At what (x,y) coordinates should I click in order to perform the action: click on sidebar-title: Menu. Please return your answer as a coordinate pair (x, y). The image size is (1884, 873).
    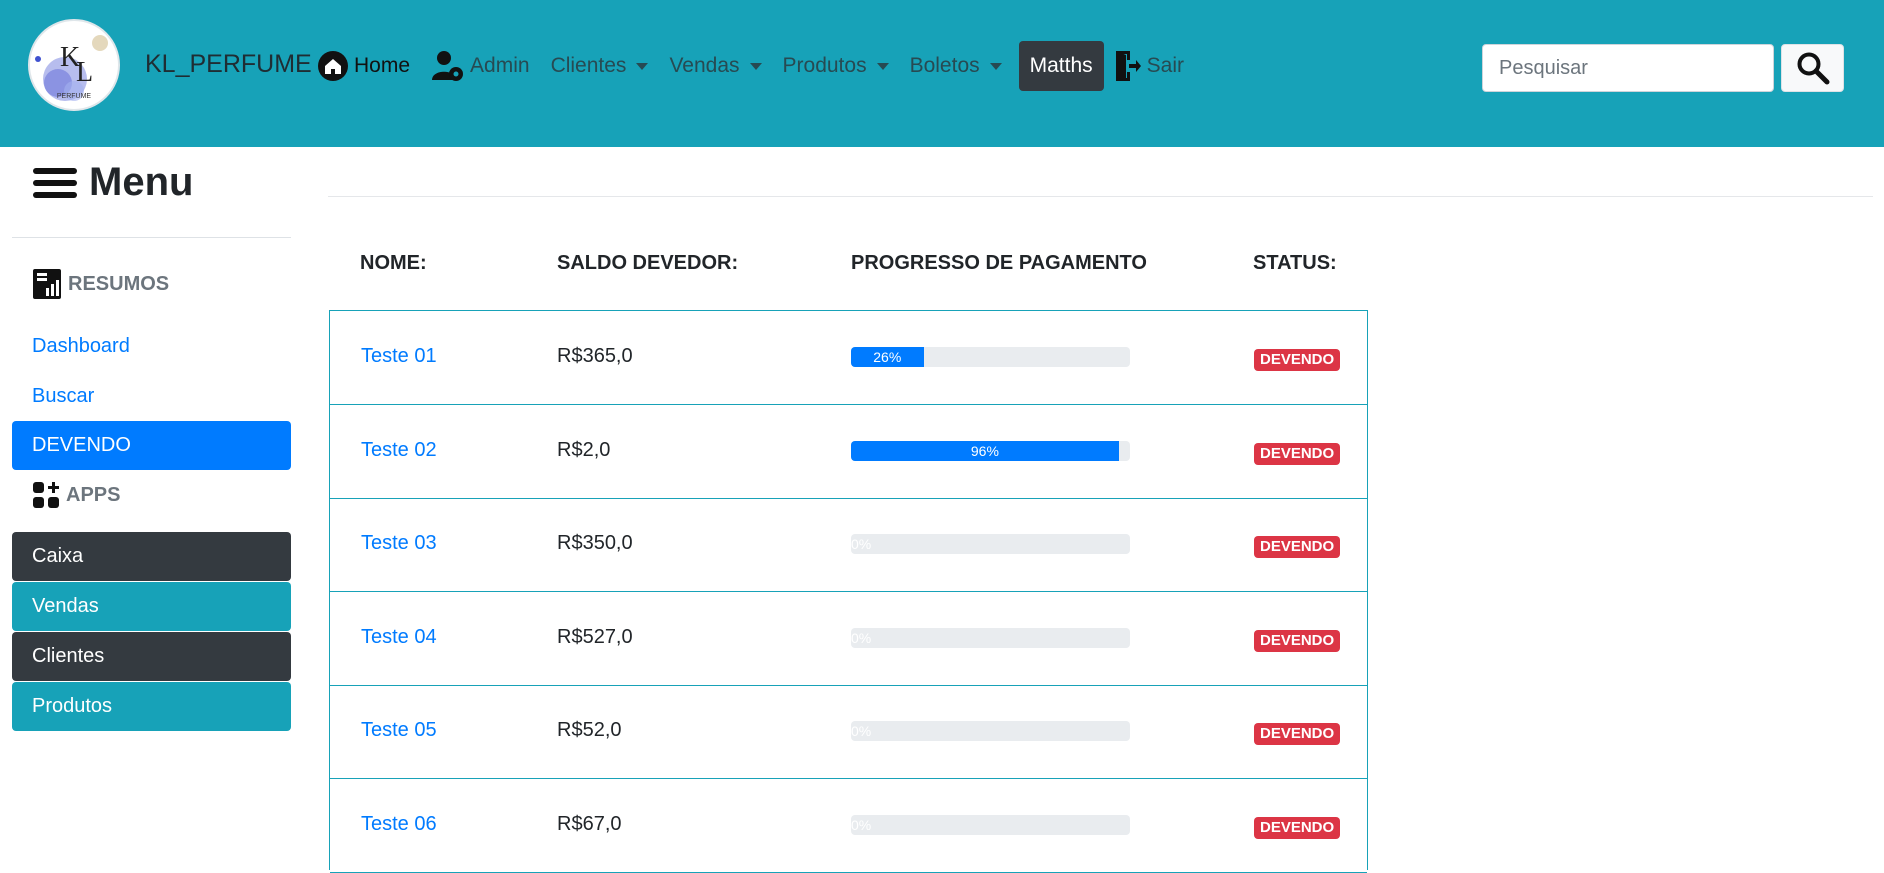
    Looking at the image, I should click on (113, 182).